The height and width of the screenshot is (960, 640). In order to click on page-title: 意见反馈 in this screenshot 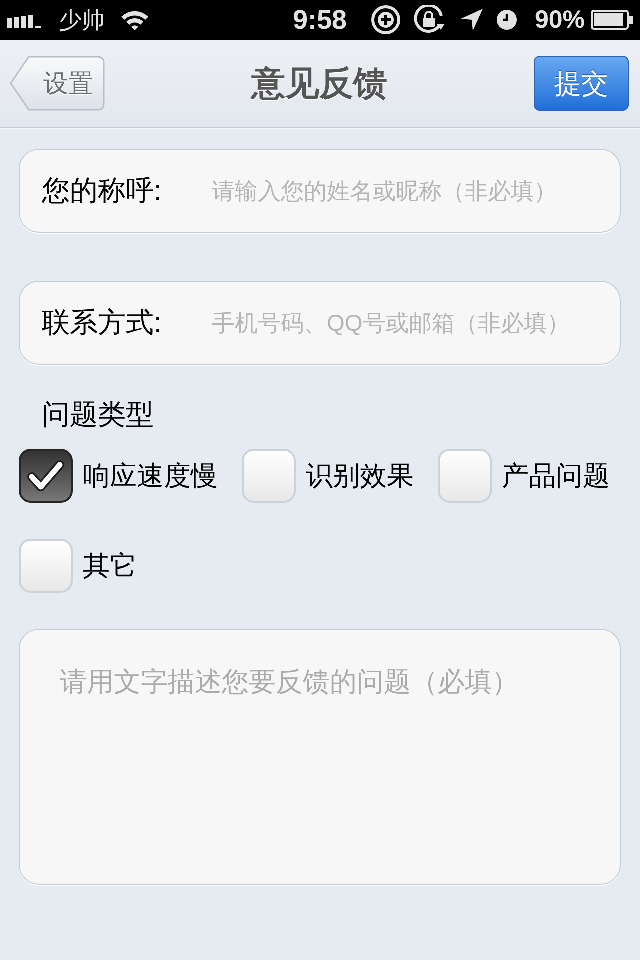, I will do `click(320, 84)`.